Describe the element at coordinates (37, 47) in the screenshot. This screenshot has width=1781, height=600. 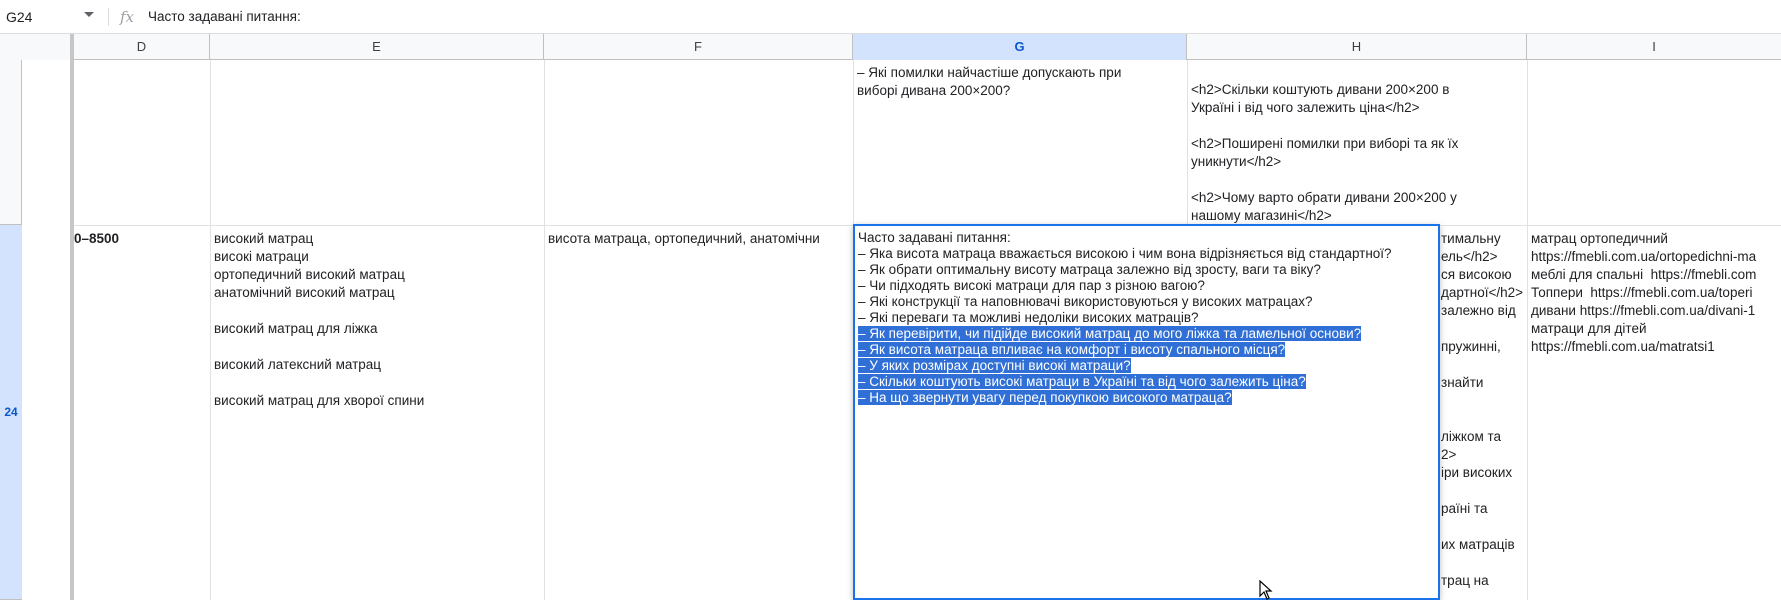
I see `select-all-corner` at that location.